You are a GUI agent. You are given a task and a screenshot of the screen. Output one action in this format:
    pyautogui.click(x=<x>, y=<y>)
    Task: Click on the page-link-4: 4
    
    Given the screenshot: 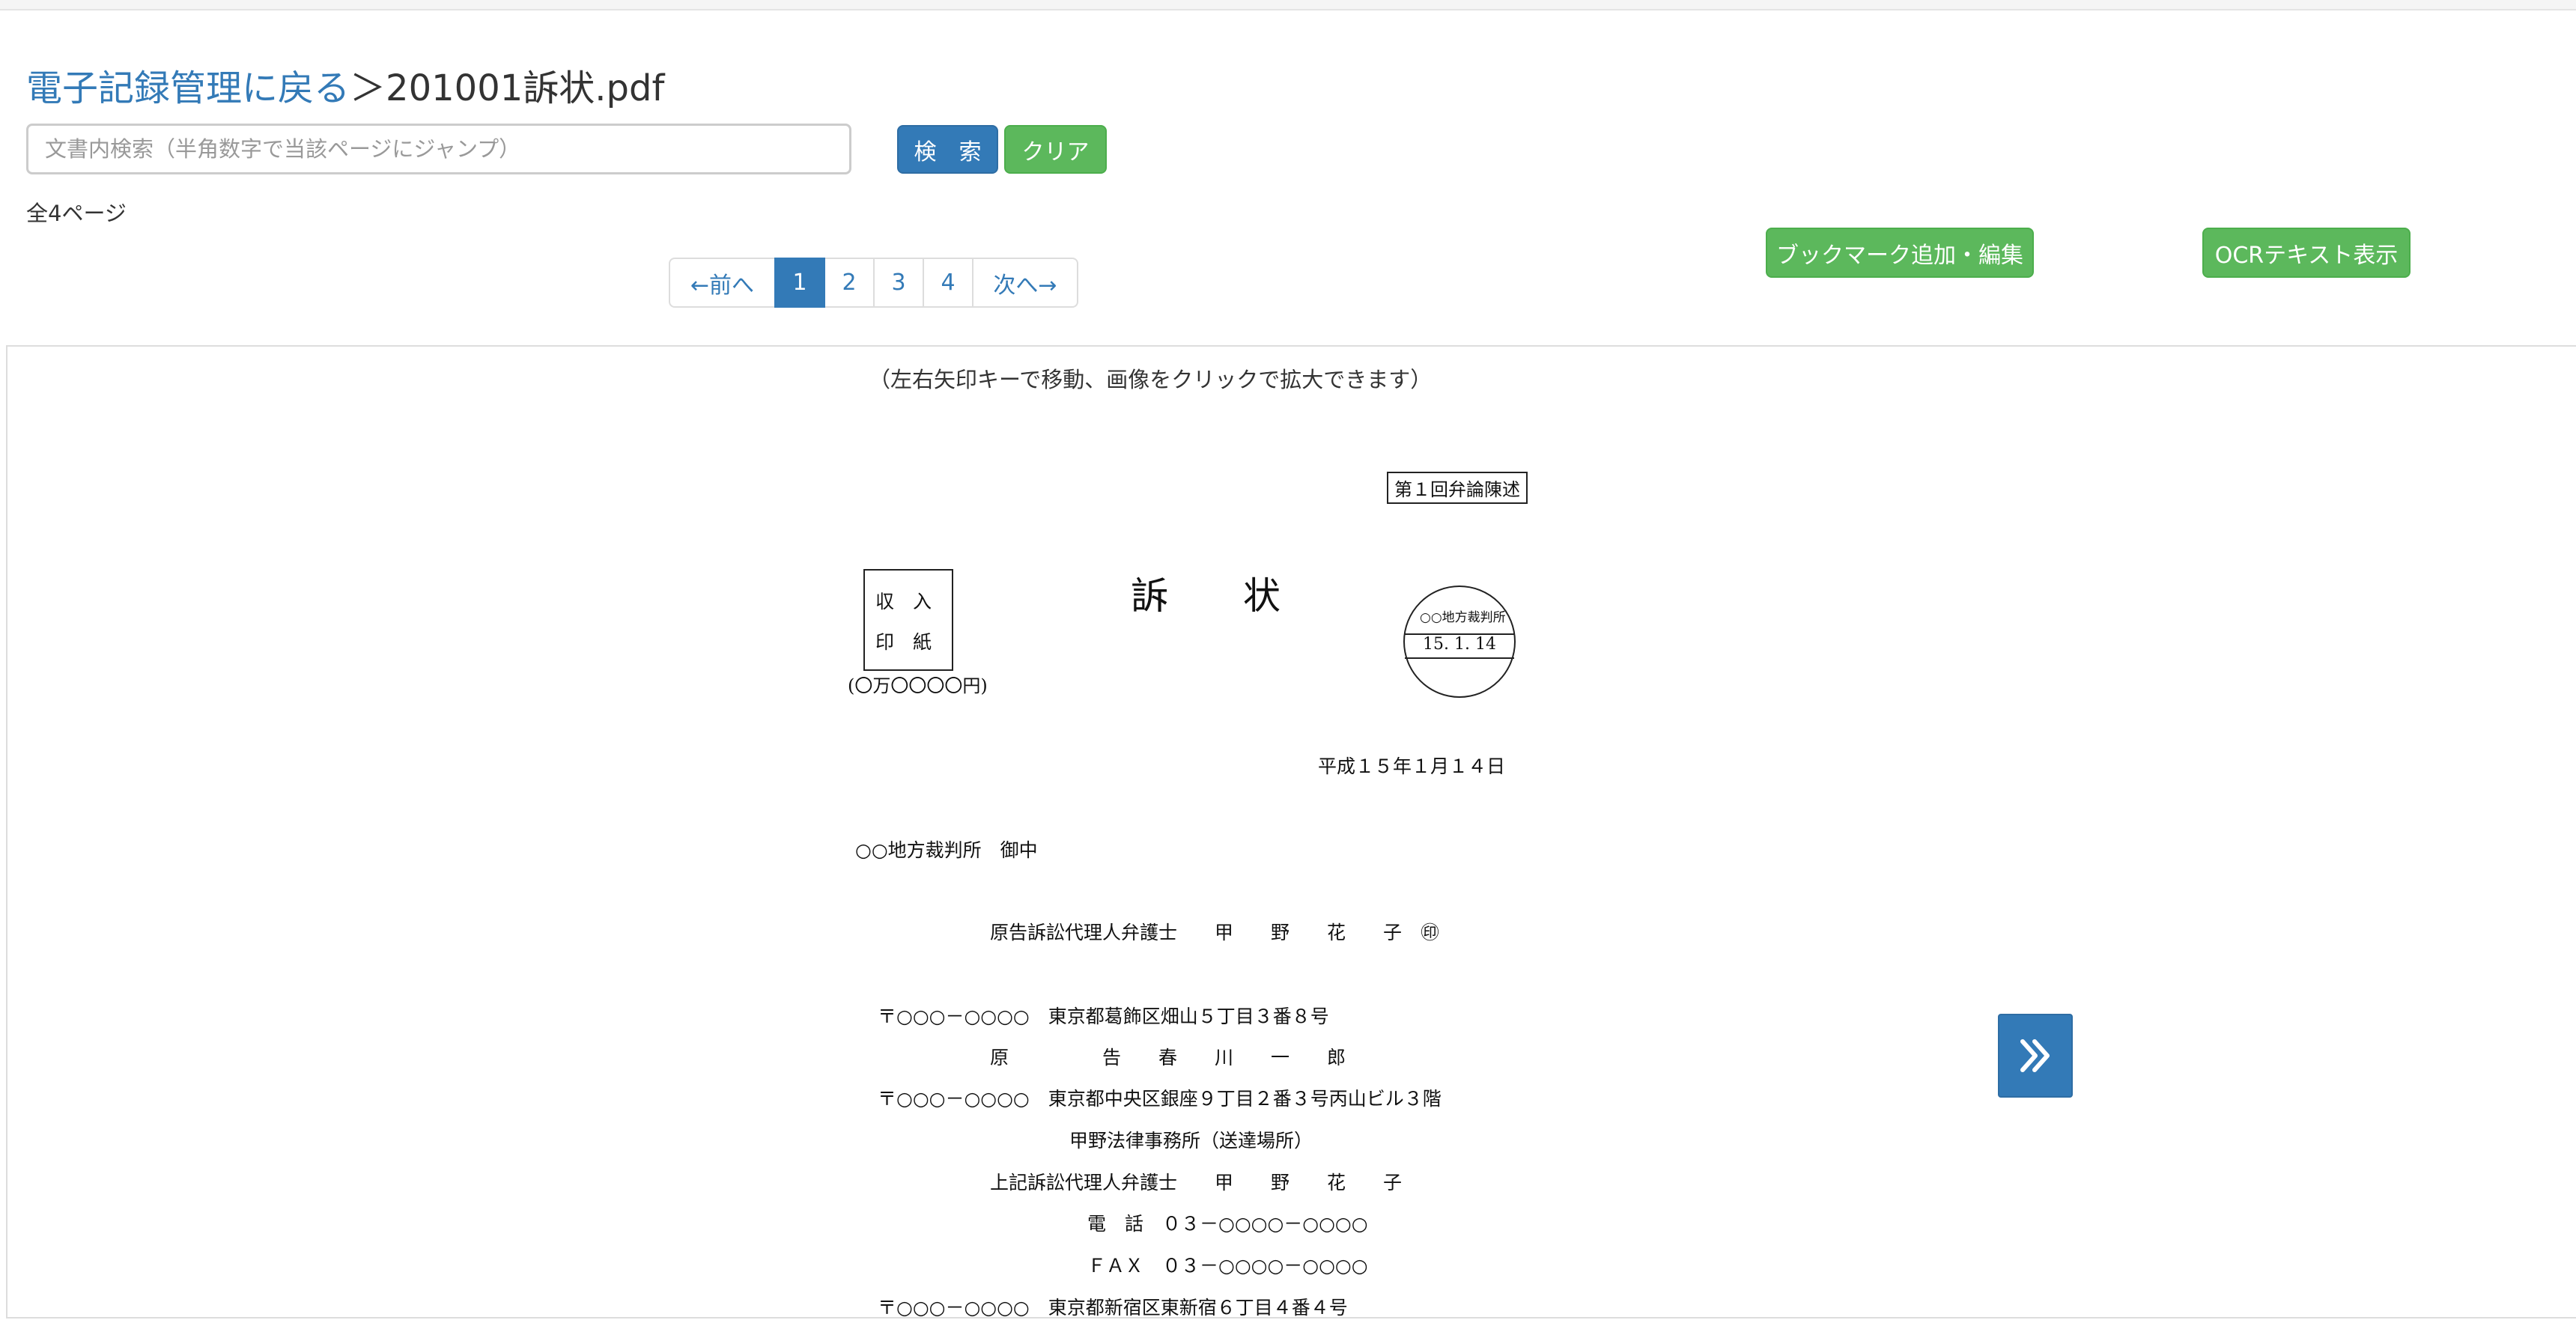 What is the action you would take?
    pyautogui.click(x=948, y=283)
    